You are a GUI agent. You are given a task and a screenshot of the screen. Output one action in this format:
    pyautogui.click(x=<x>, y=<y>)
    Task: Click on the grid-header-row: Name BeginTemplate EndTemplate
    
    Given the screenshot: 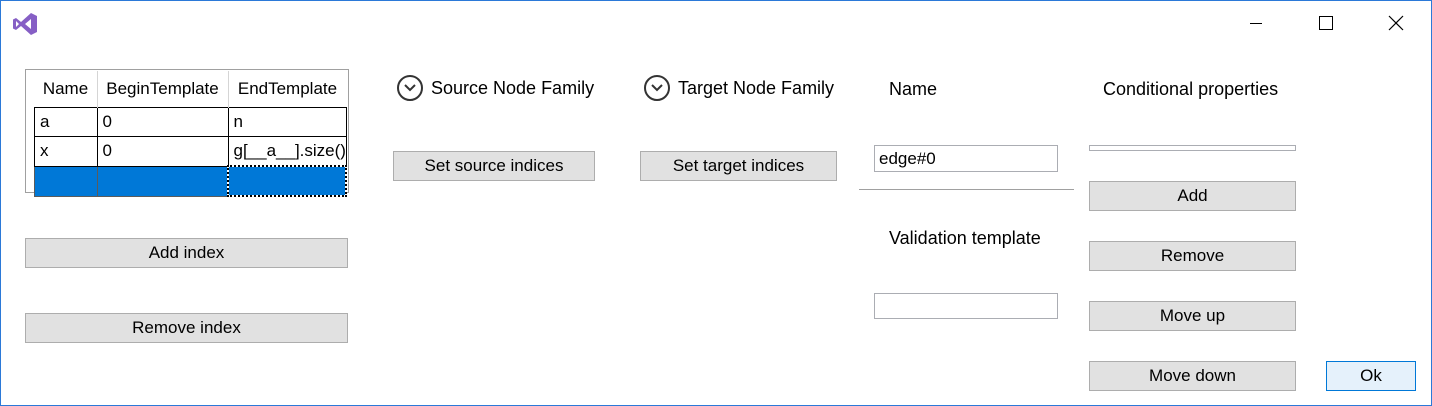 What is the action you would take?
    pyautogui.click(x=190, y=89)
    